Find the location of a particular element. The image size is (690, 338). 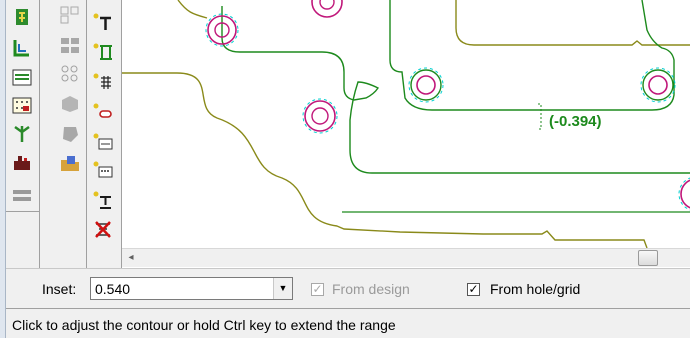

measurement-label: (-0.394) is located at coordinates (575, 121).